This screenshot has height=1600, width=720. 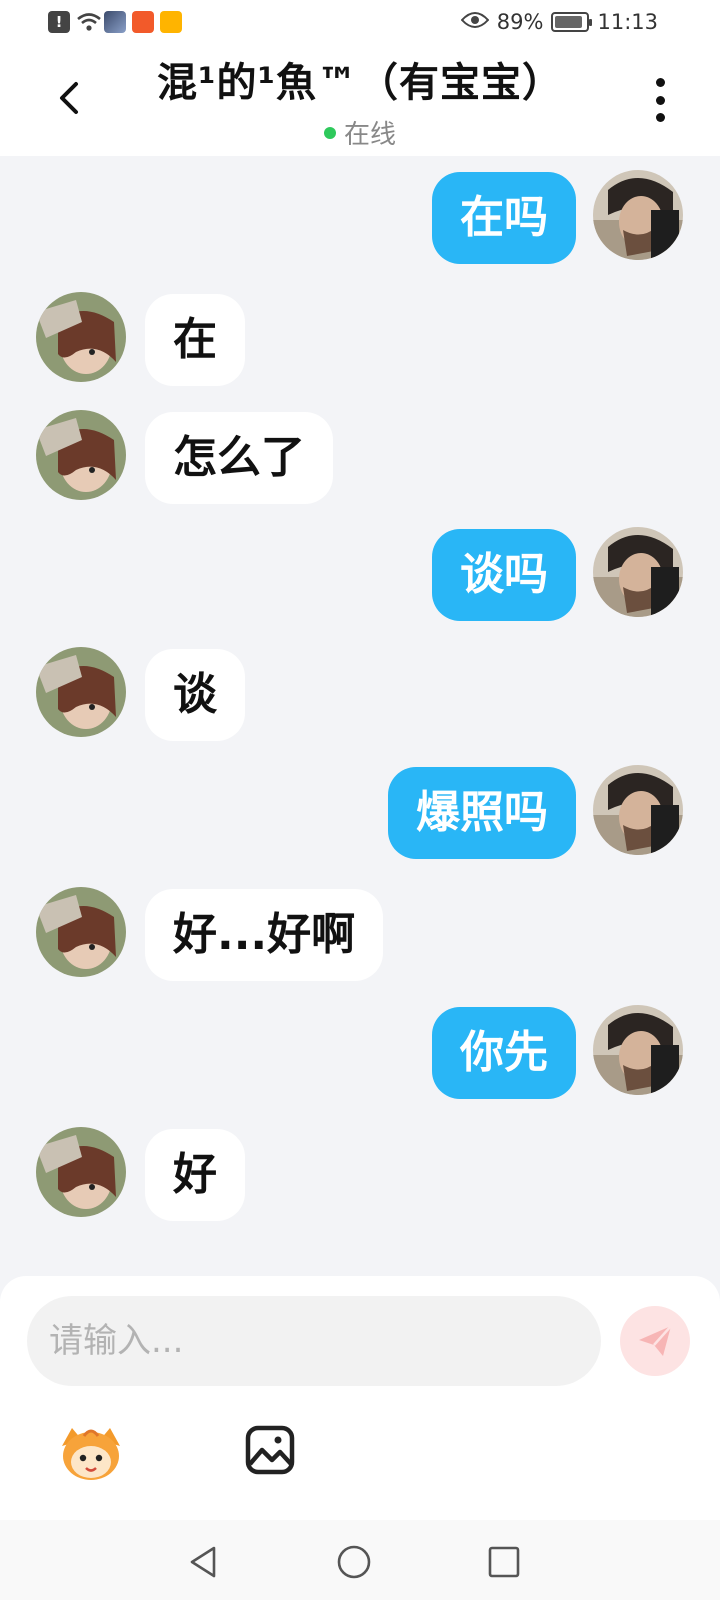 I want to click on message-bubble: 在, so click(x=195, y=340).